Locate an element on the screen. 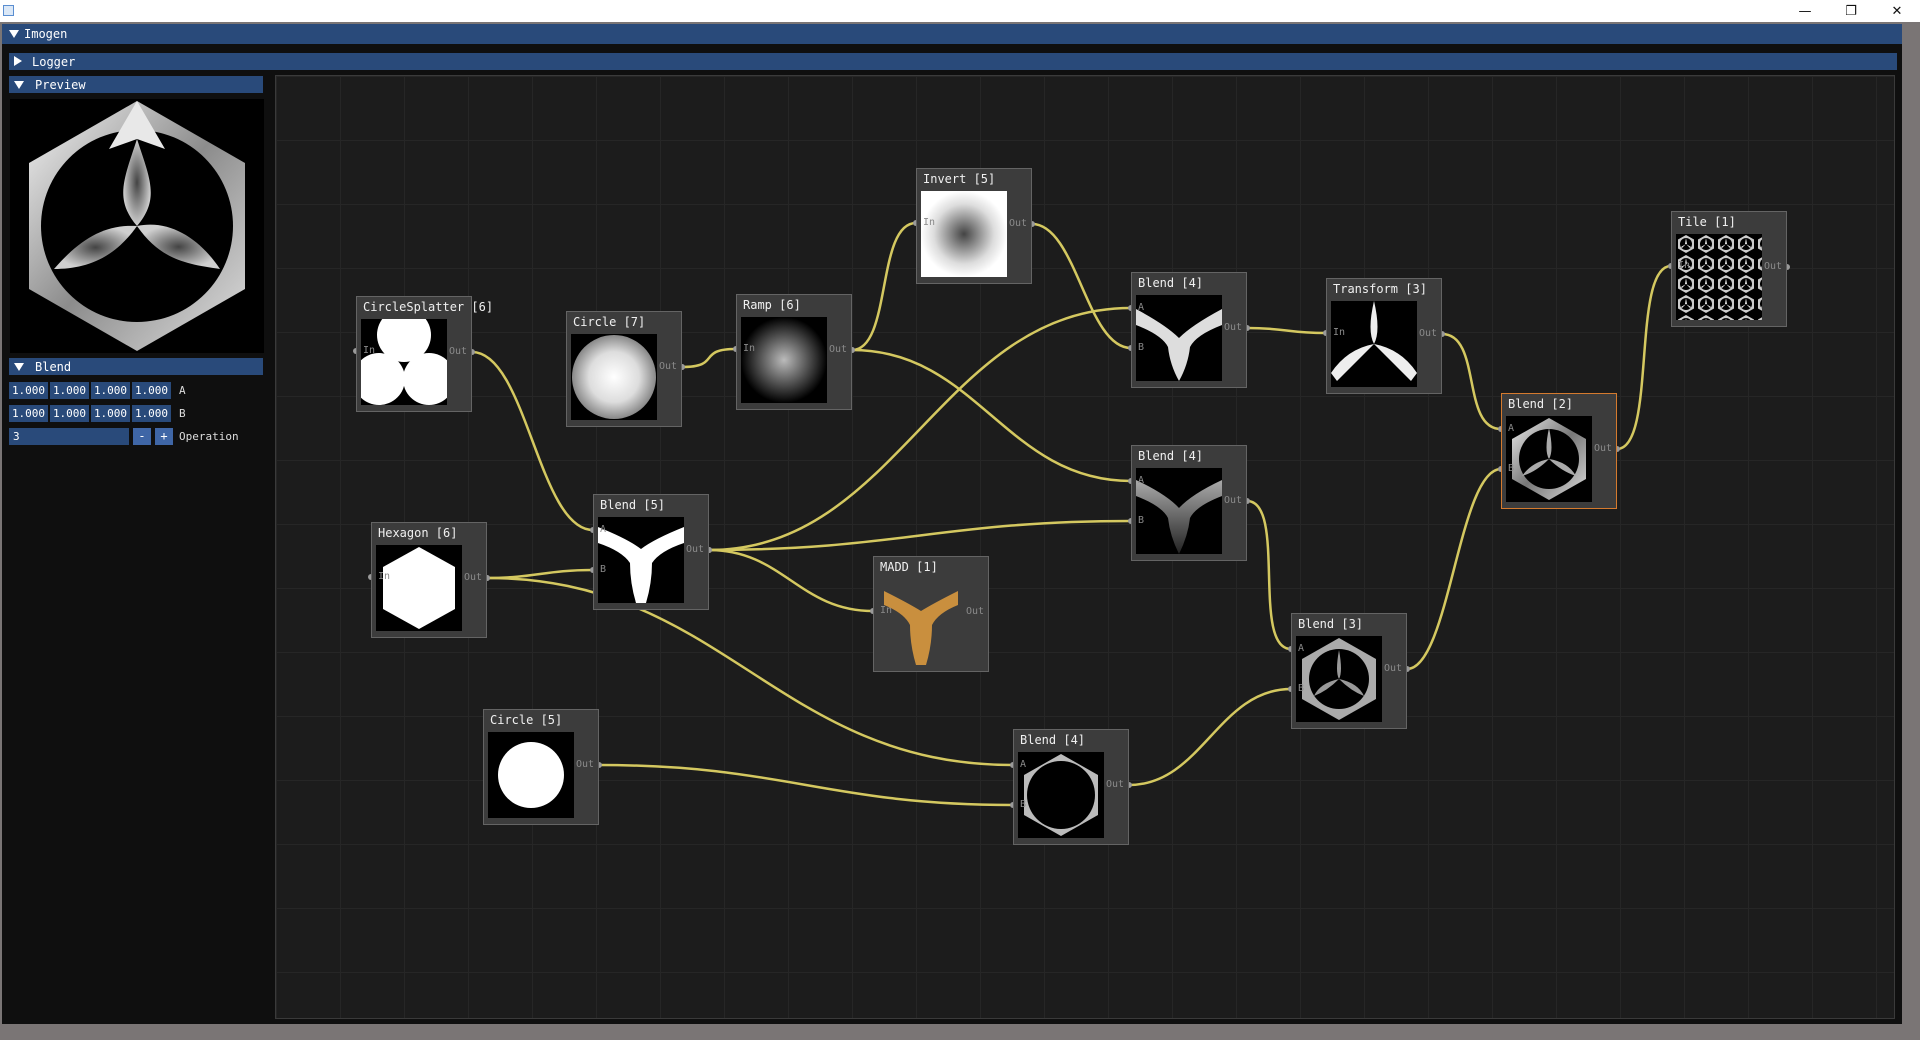  param-a-value-3: 1.000 is located at coordinates (151, 390).